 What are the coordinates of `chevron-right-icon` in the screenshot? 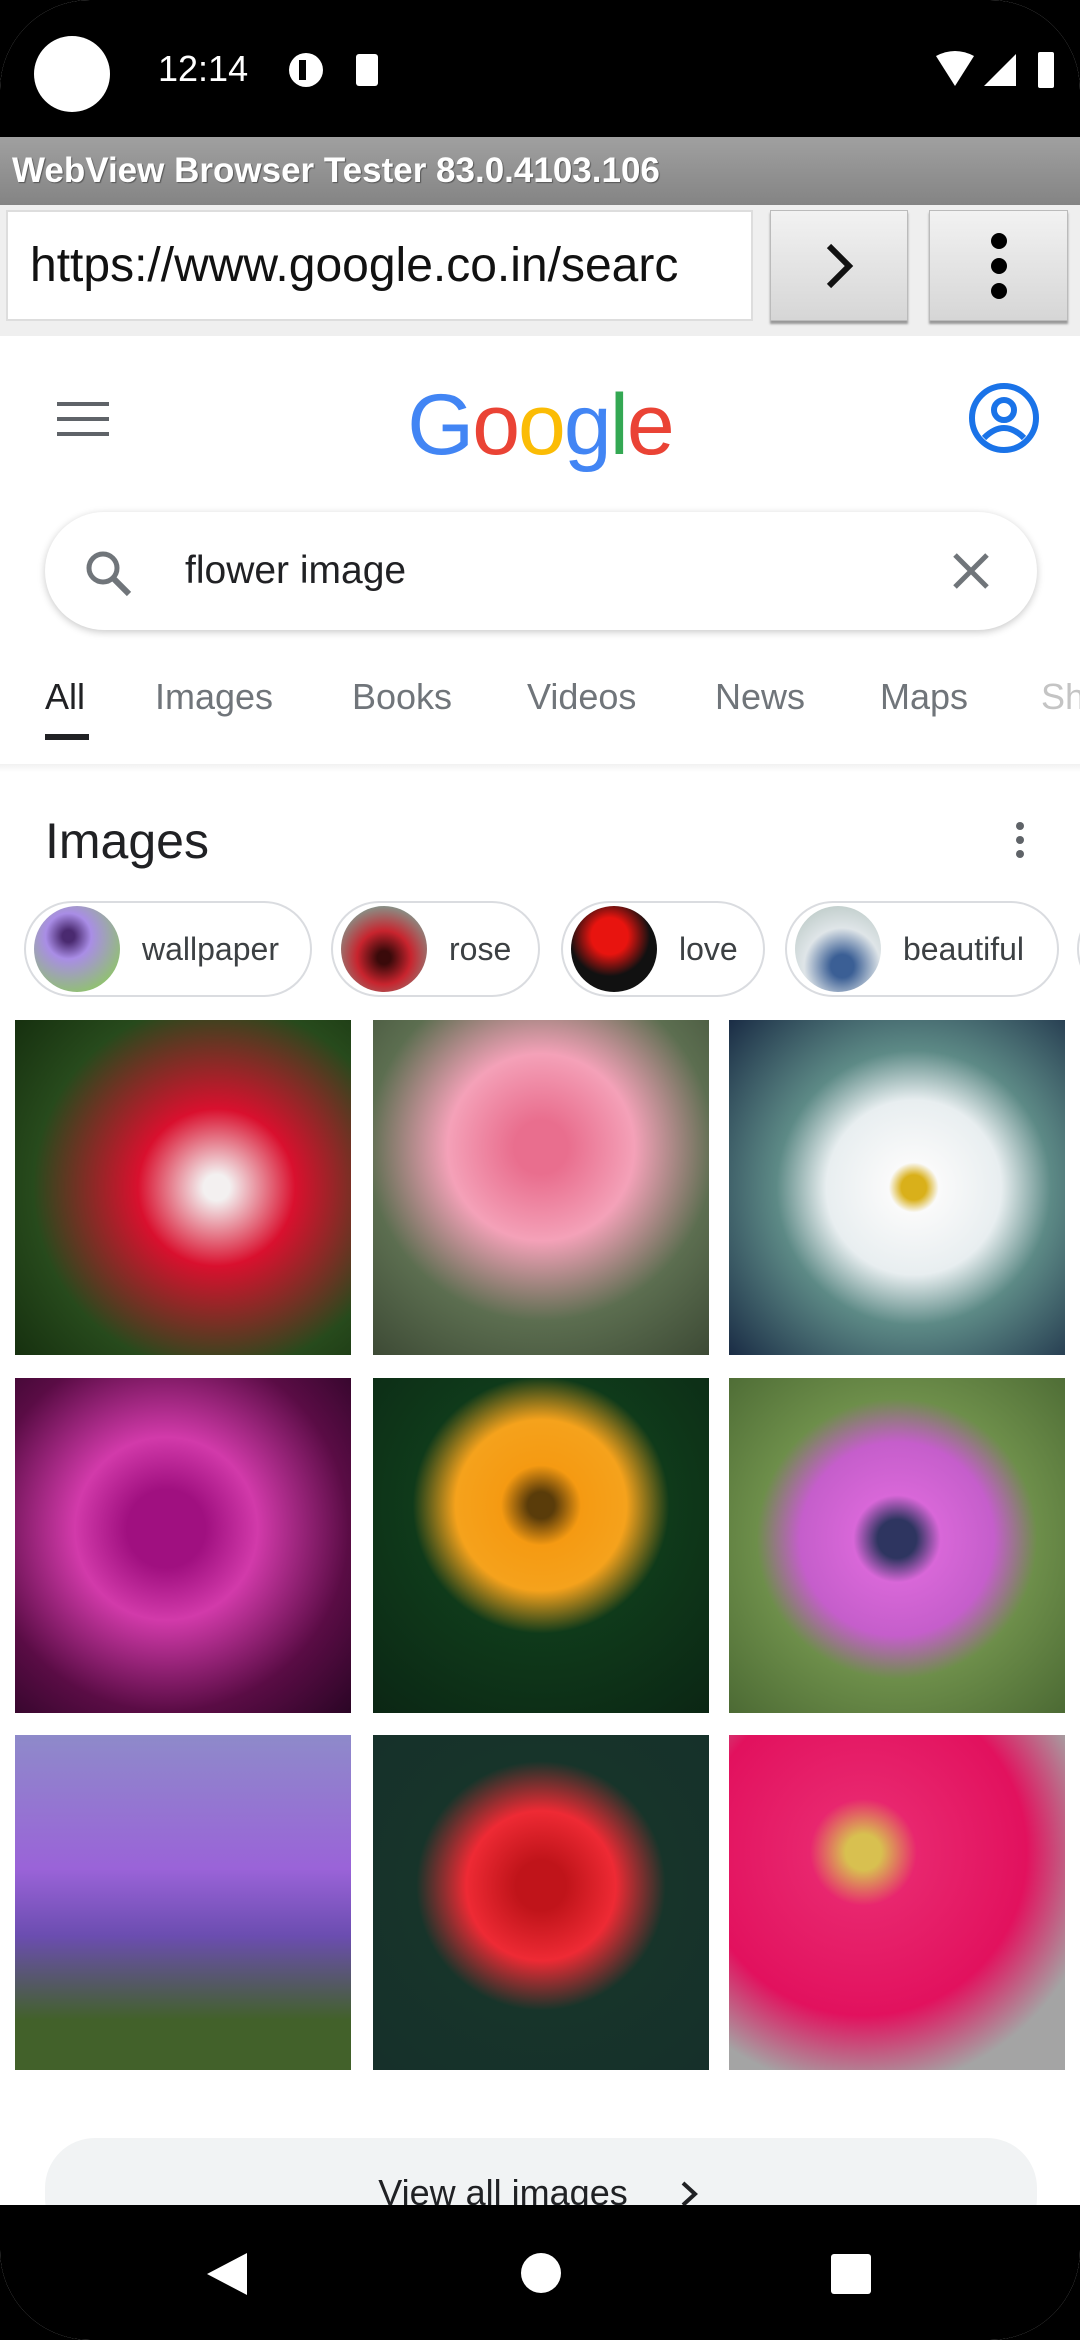 It's located at (840, 265).